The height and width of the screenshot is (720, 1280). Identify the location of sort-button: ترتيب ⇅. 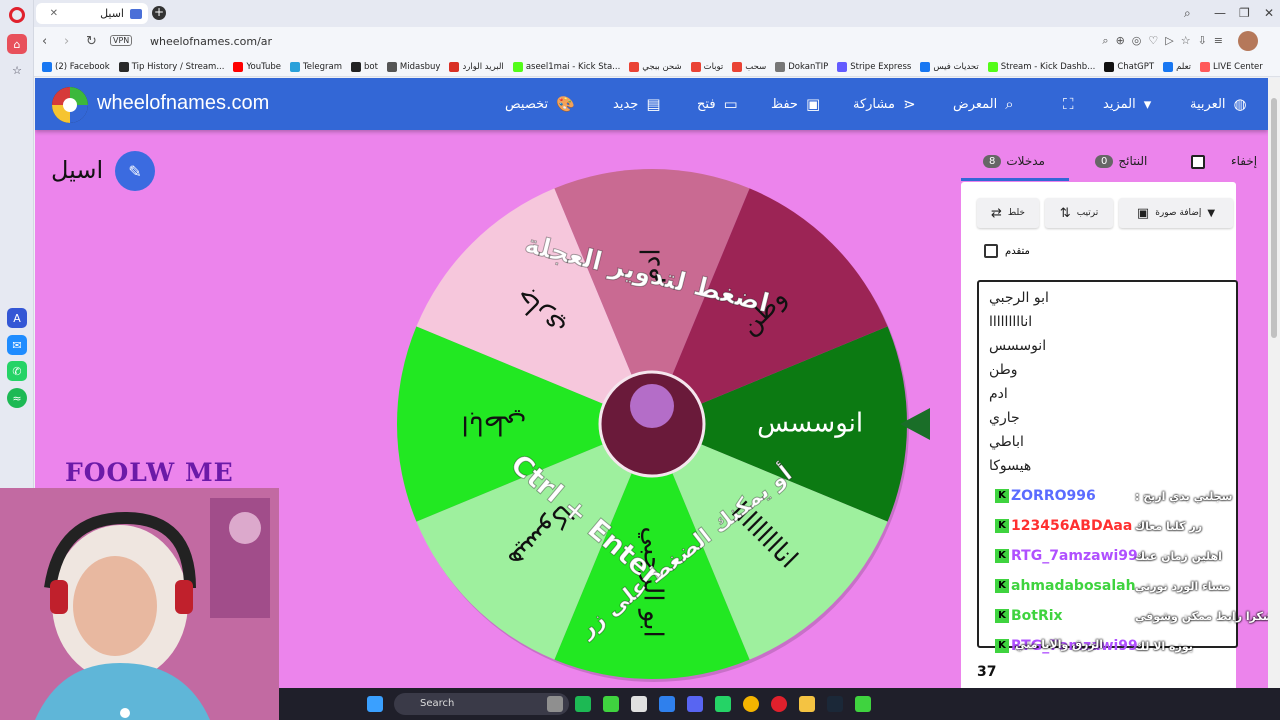
(1079, 213).